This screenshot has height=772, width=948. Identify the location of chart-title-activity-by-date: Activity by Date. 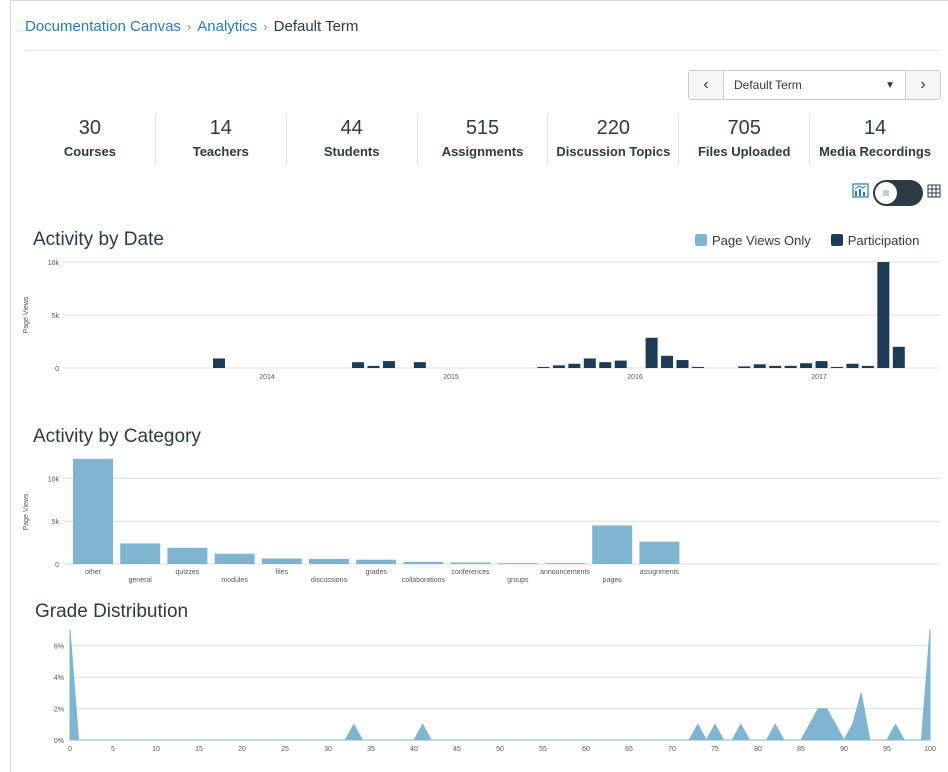
(98, 239).